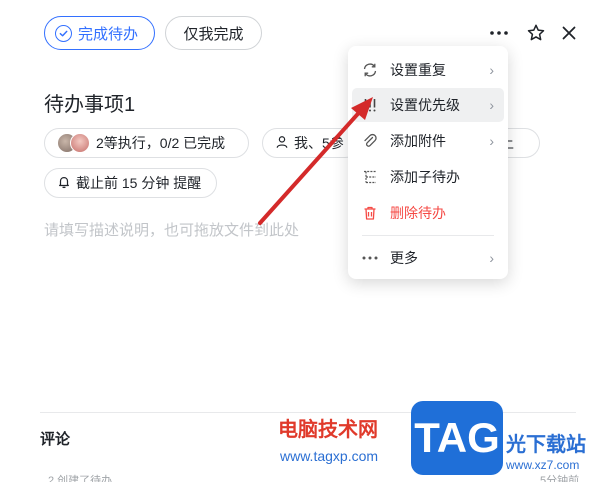 The height and width of the screenshot is (482, 592). What do you see at coordinates (161, 143) in the screenshot?
I see `executors-text: 2等执行，0/2 已完成` at bounding box center [161, 143].